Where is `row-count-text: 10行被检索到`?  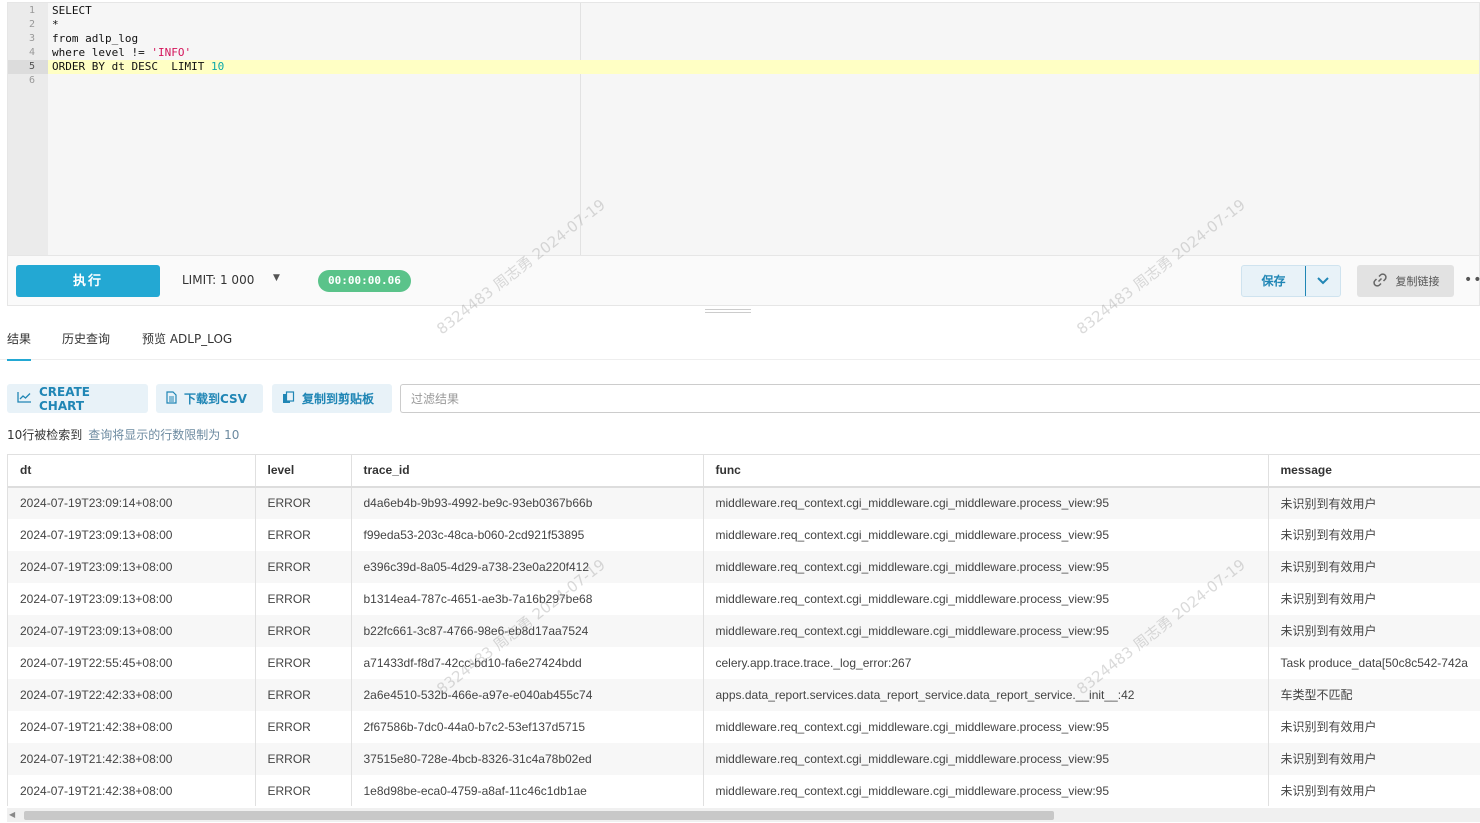
row-count-text: 10行被检索到 is located at coordinates (45, 435).